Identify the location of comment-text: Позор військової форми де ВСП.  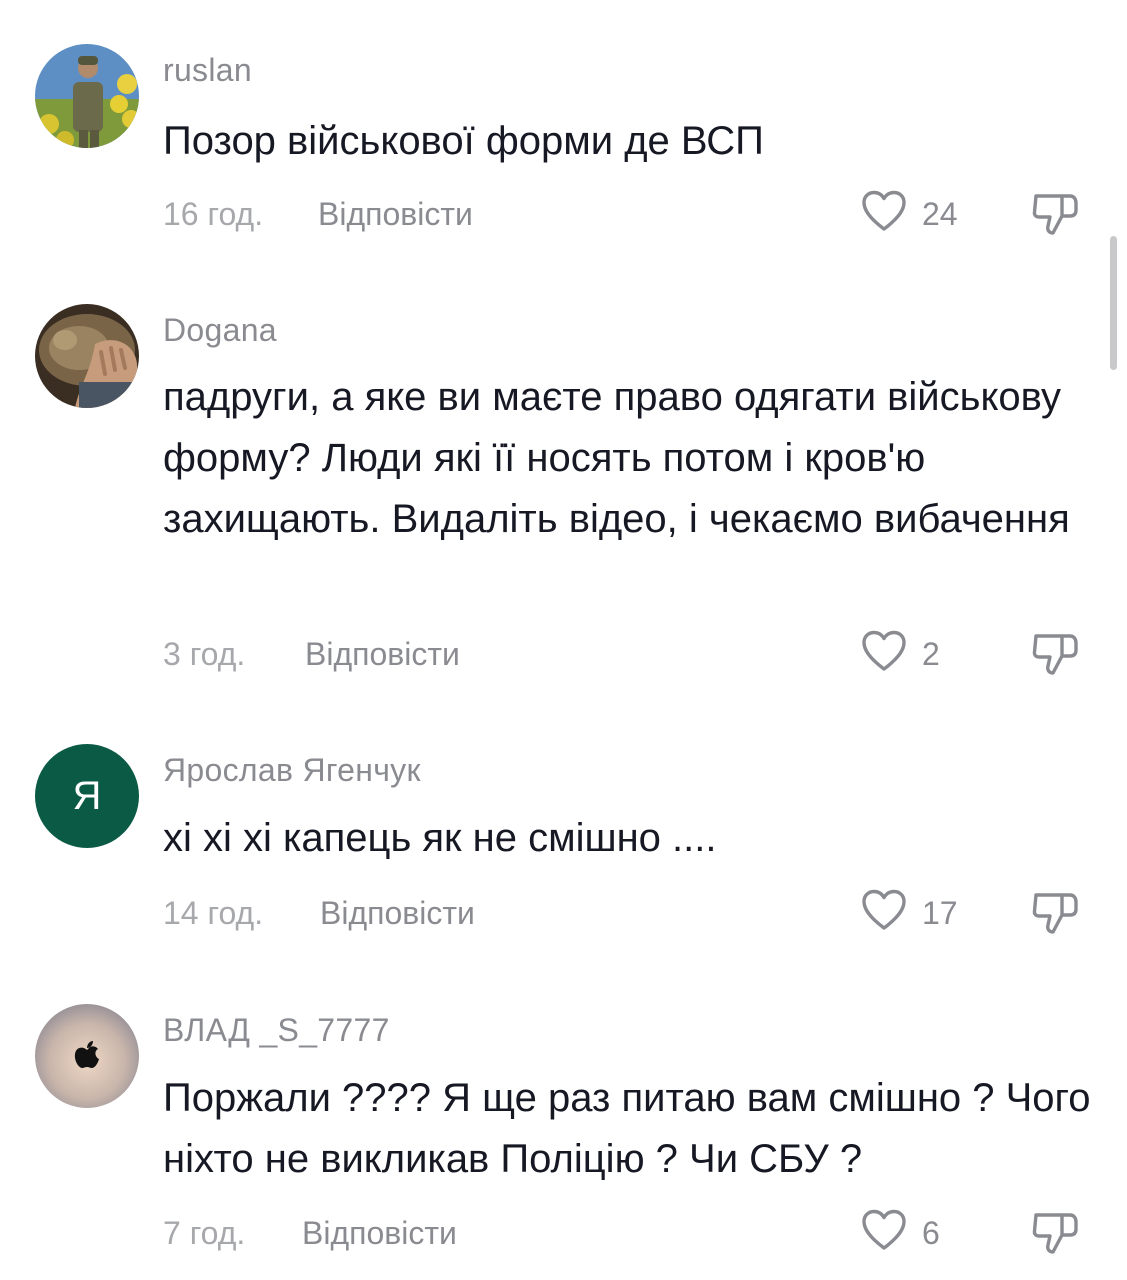
(463, 141).